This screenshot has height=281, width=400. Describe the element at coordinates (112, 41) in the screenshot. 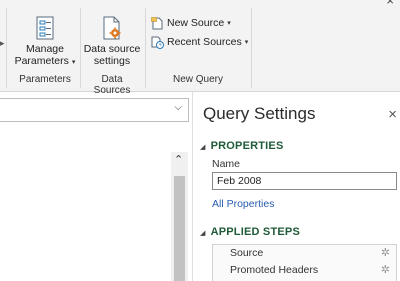

I see `data-source-settings-button: Data source settings` at that location.